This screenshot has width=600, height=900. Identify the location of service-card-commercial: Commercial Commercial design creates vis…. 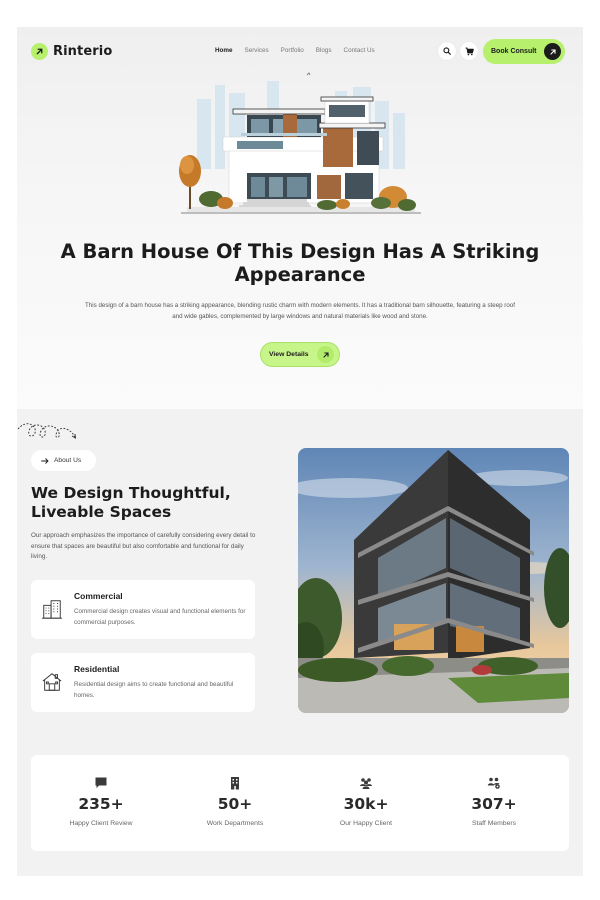
(143, 609).